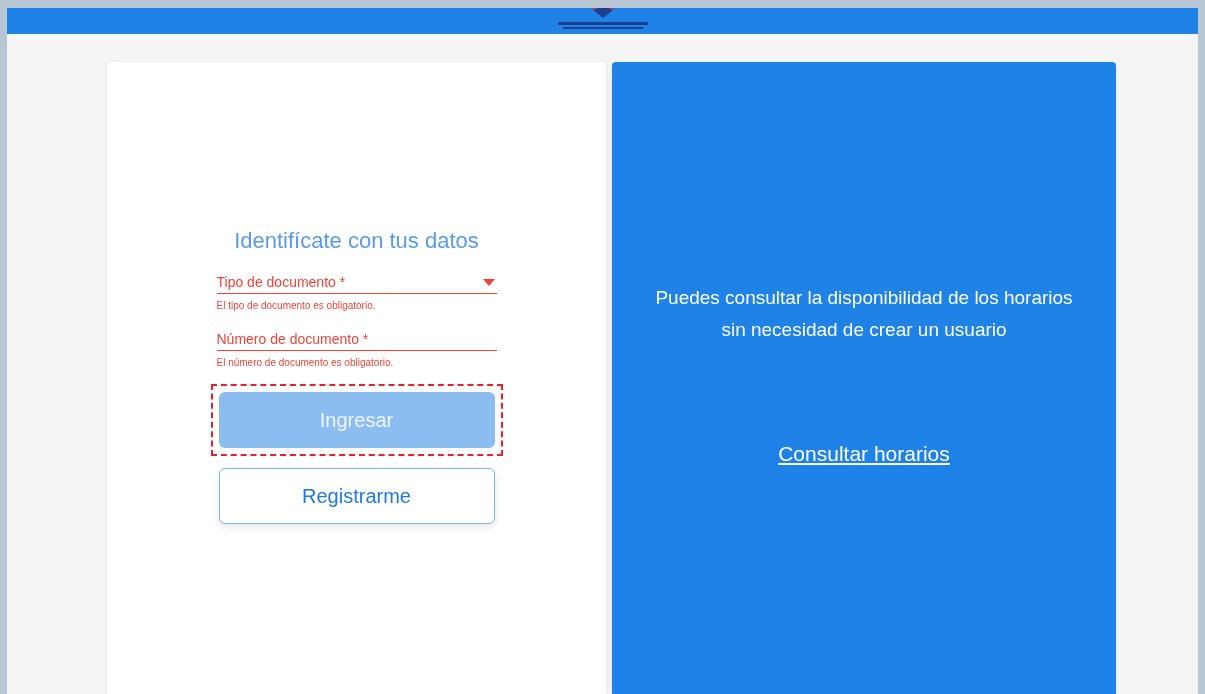  I want to click on caret-icon, so click(488, 282).